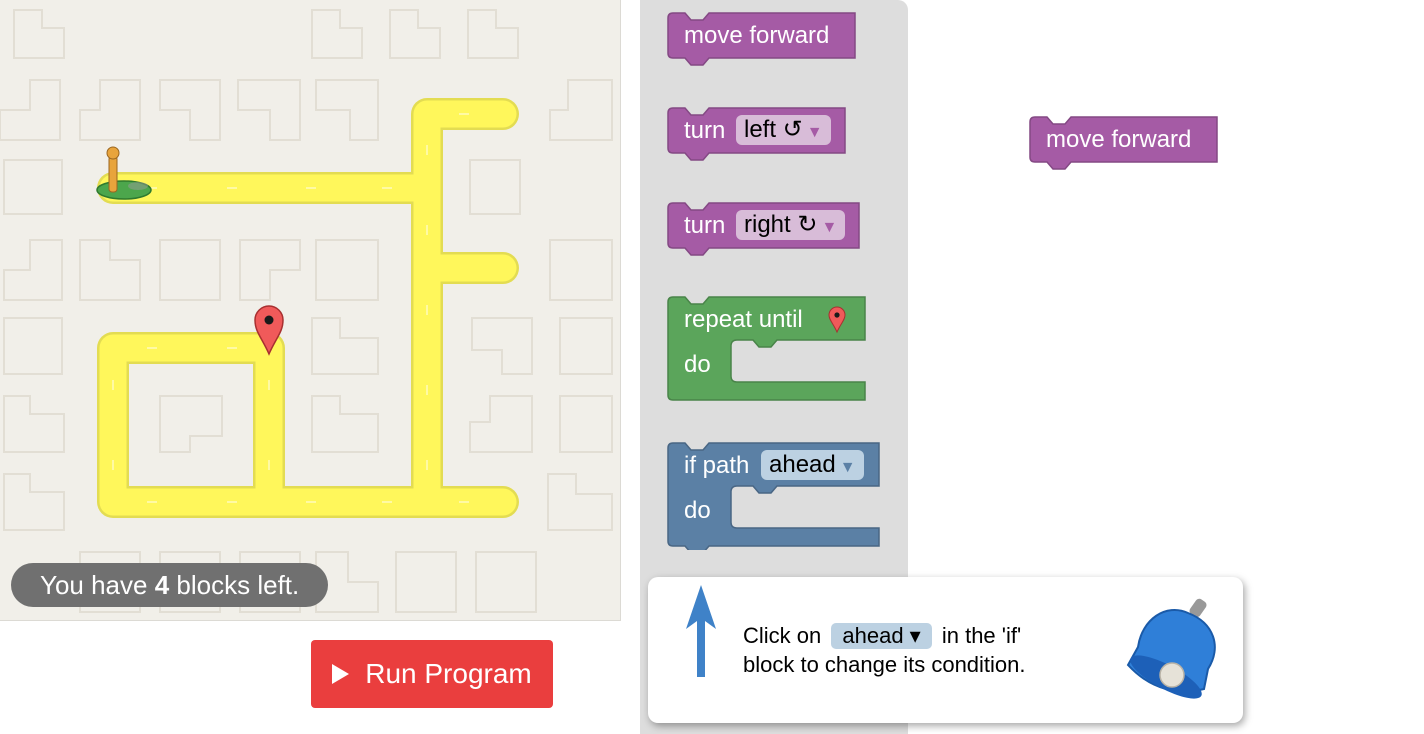 The height and width of the screenshot is (734, 1424). I want to click on blocks-left-bubble: You have 4 blocks left., so click(170, 585).